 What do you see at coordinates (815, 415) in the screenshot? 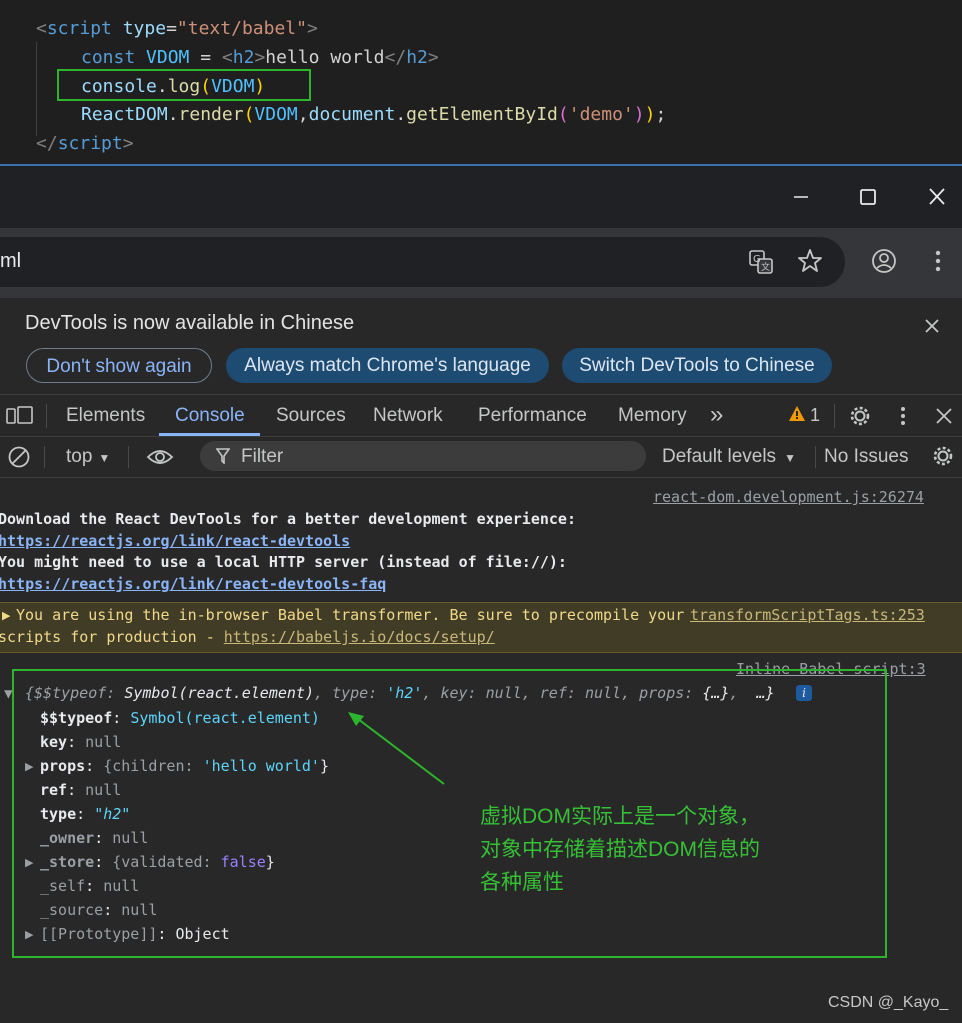
I see `warning-count: 1` at bounding box center [815, 415].